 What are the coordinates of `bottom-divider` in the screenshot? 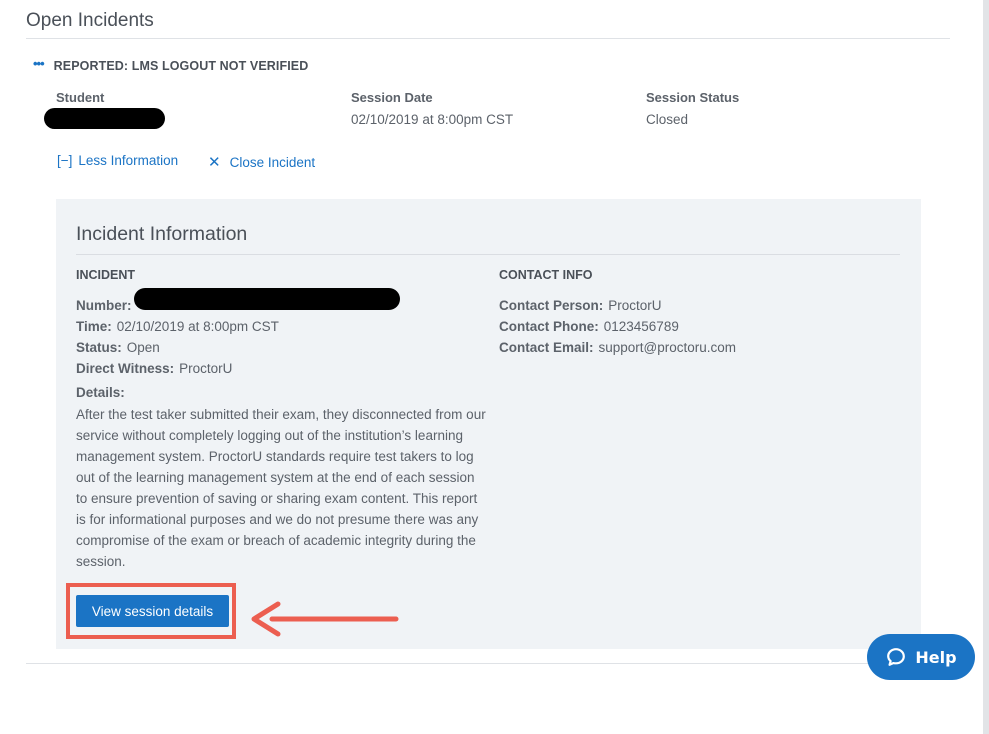 It's located at (488, 663).